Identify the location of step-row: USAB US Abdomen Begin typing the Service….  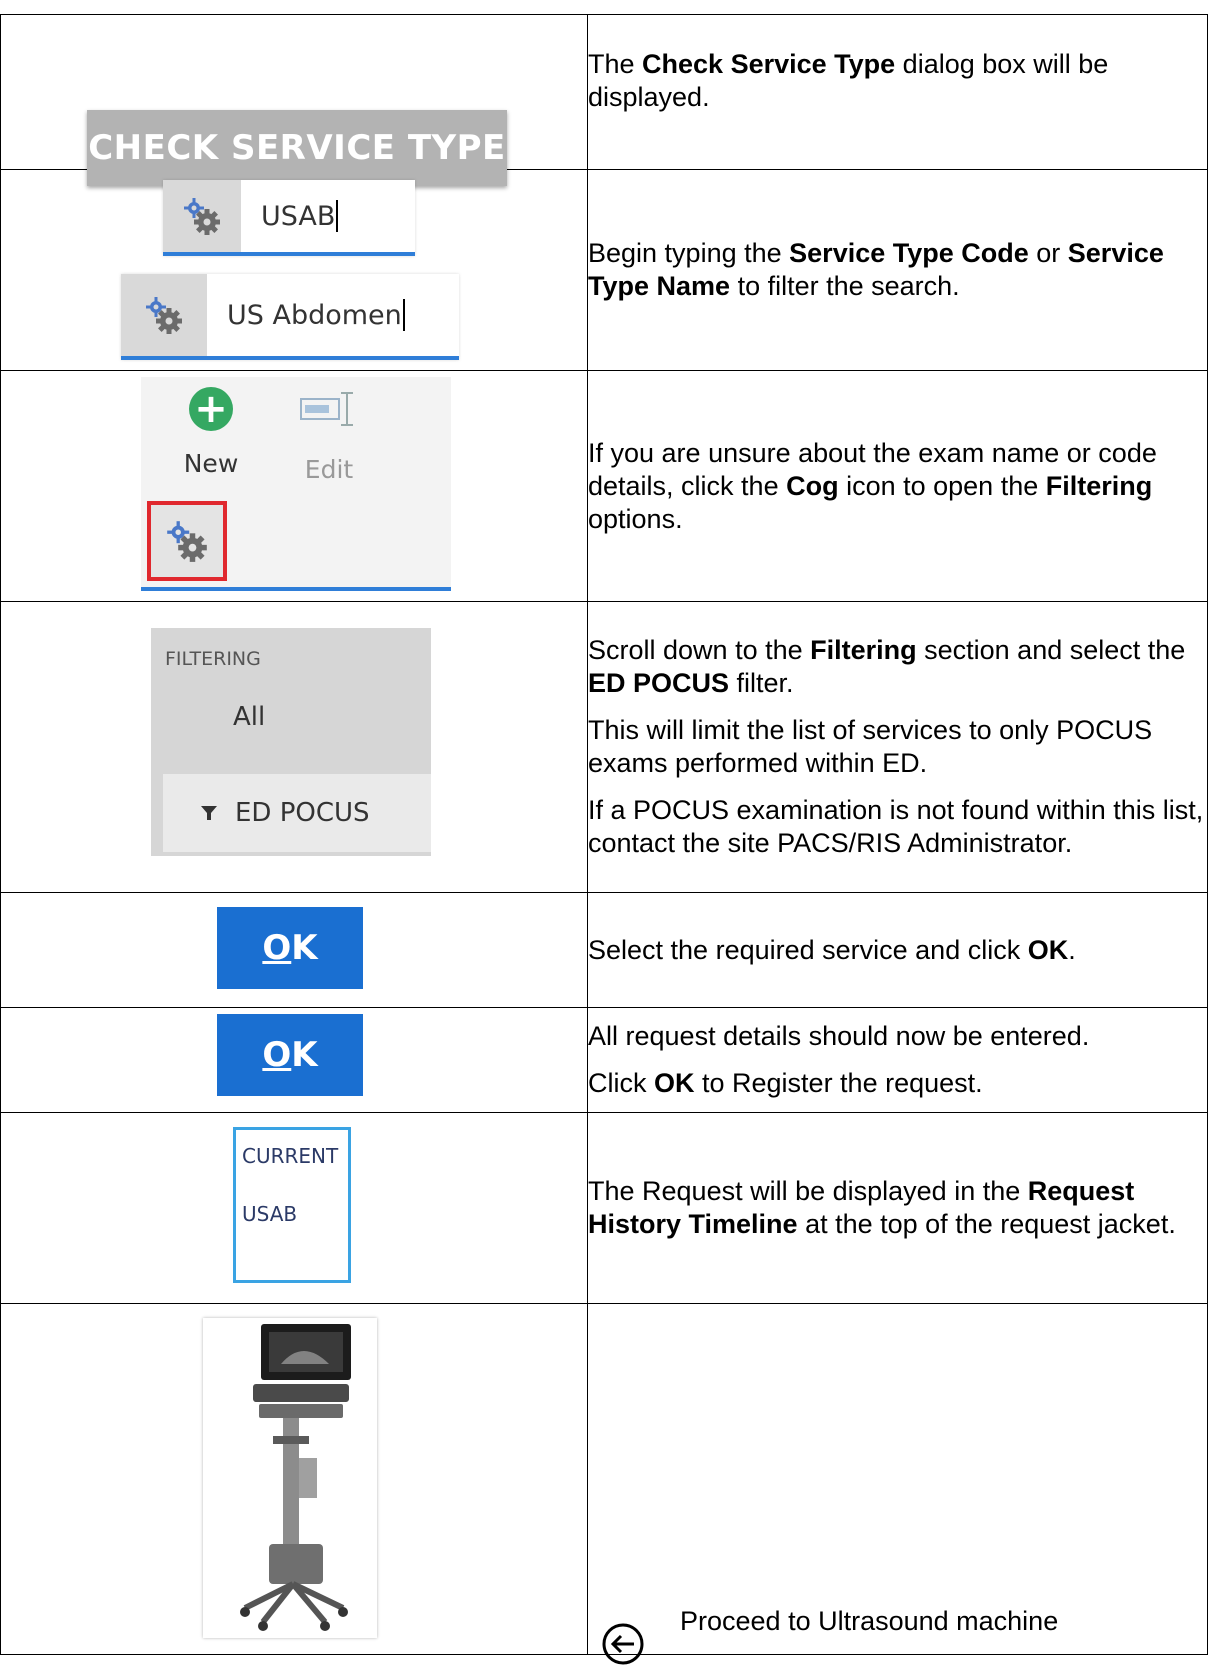
(604, 270).